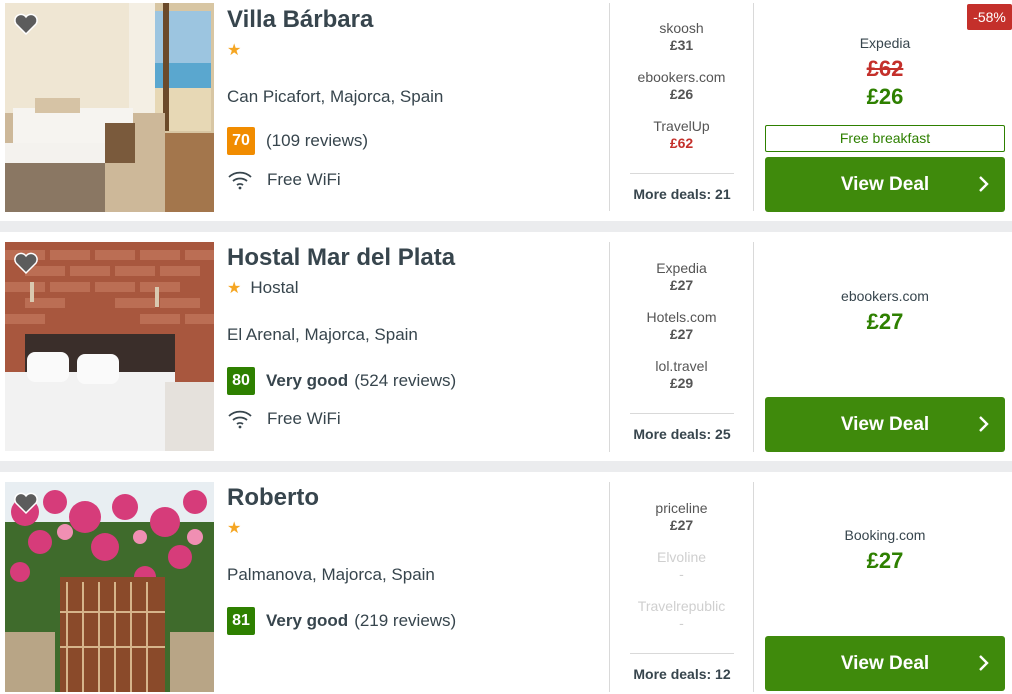 Image resolution: width=1012 pixels, height=694 pixels. What do you see at coordinates (405, 620) in the screenshot?
I see `review-count: (219 reviews)` at bounding box center [405, 620].